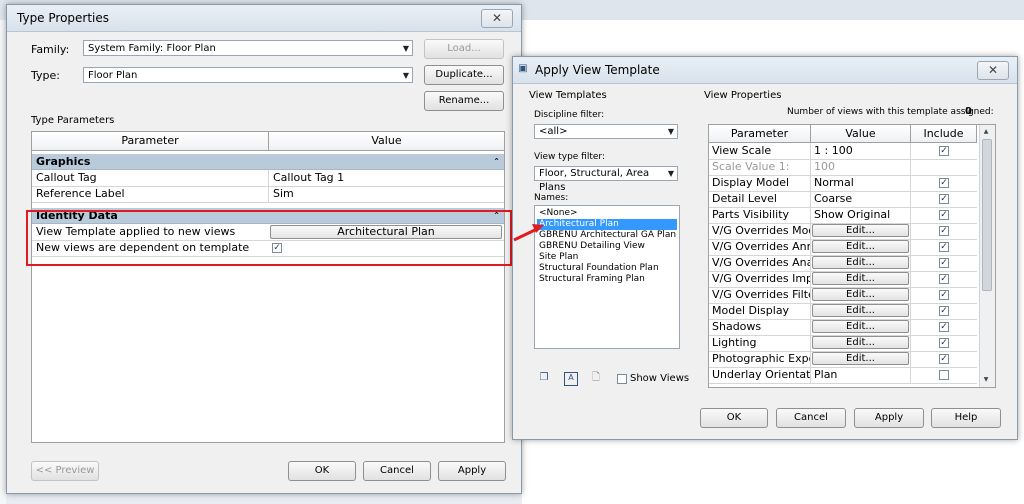 The width and height of the screenshot is (1024, 504). What do you see at coordinates (264, 18) in the screenshot?
I see `type-properties-titlebar: Type Properties ✕` at bounding box center [264, 18].